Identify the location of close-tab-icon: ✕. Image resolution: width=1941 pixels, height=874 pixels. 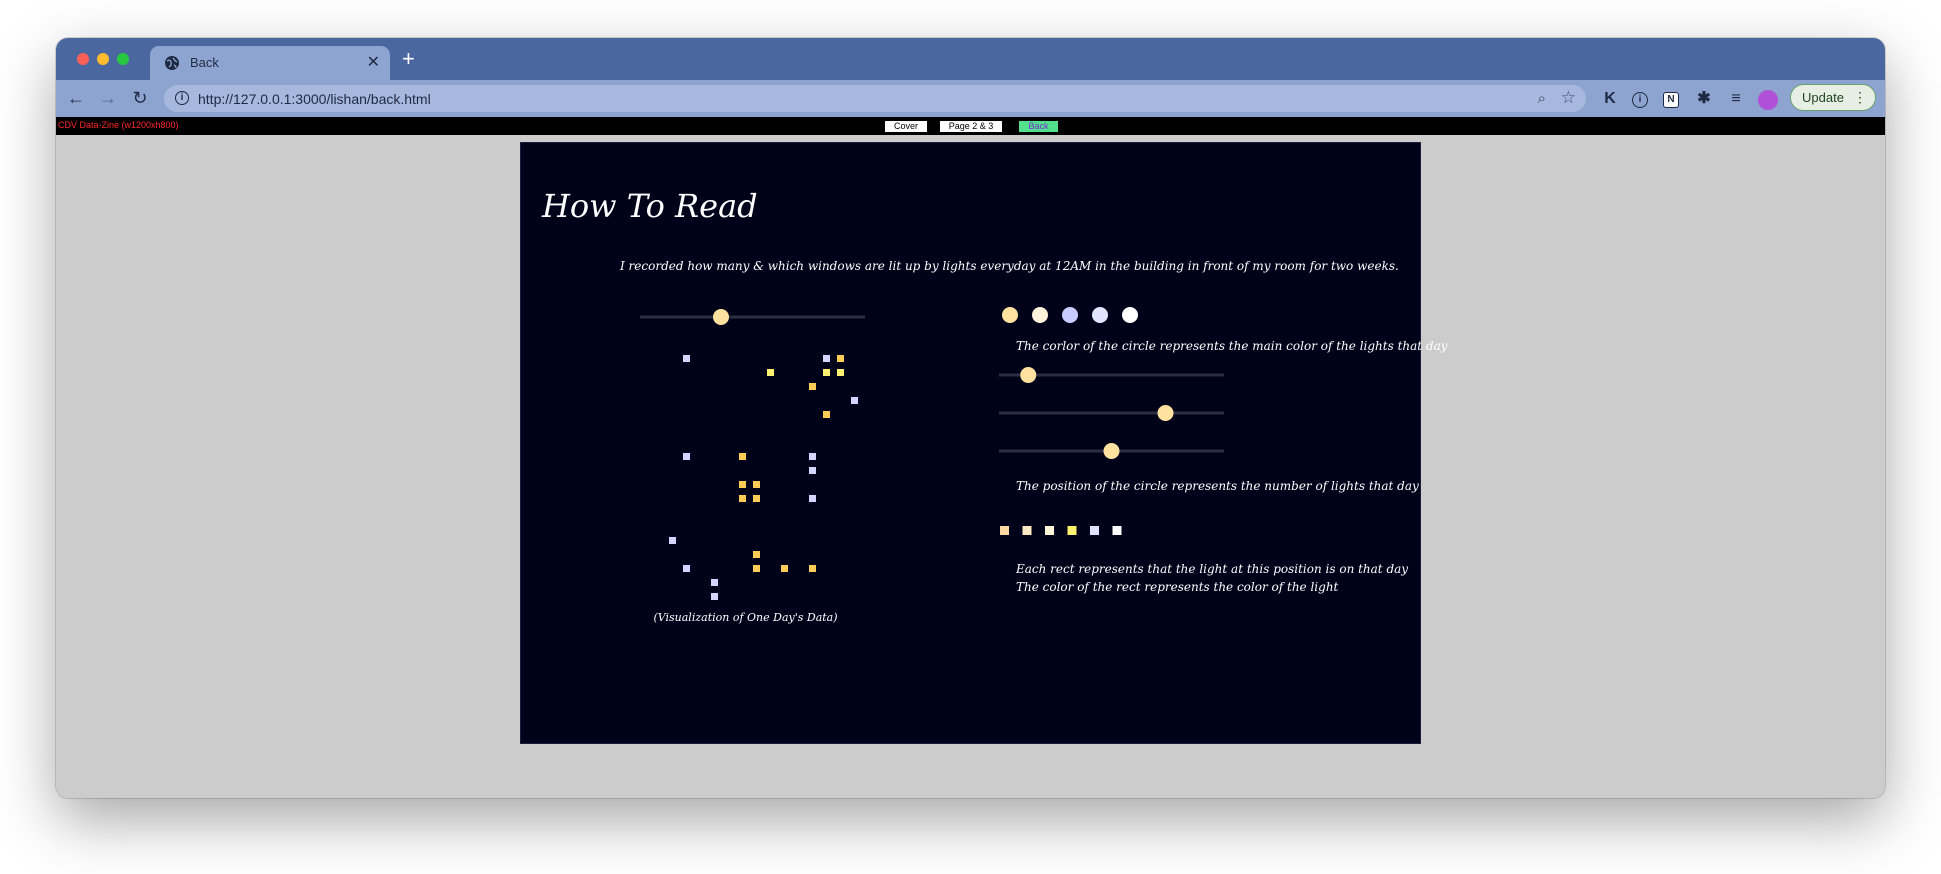
(373, 62).